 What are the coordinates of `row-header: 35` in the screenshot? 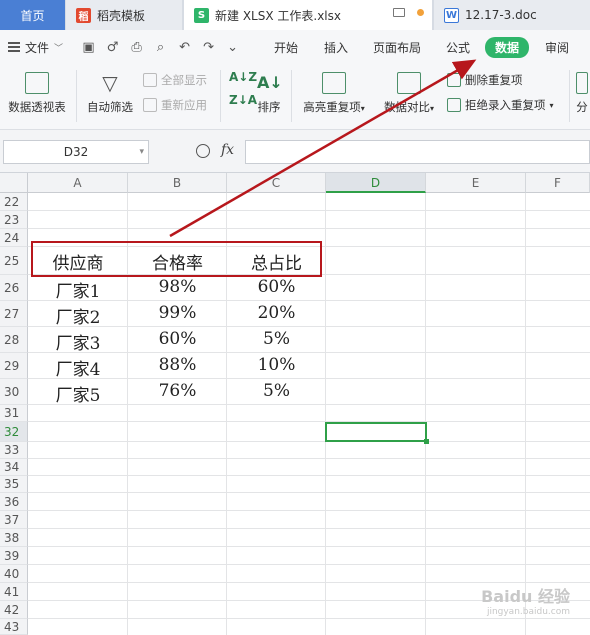 It's located at (14, 484).